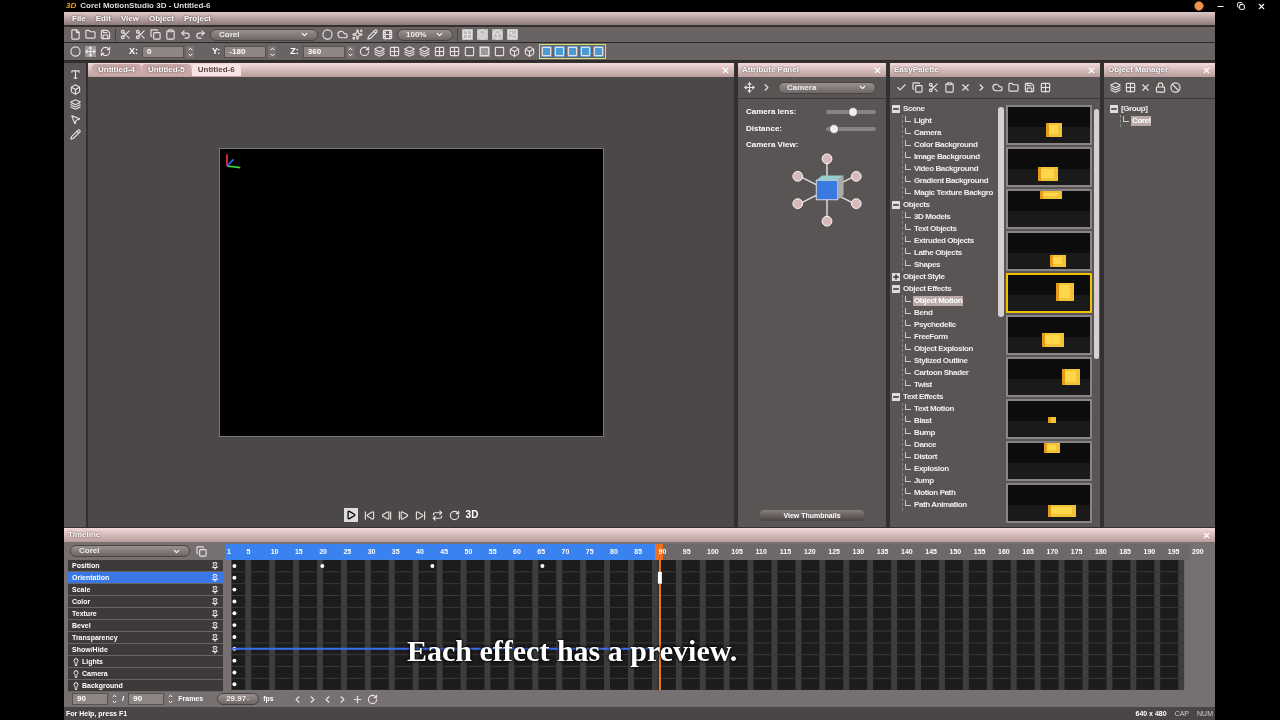 The image size is (1280, 720). Describe the element at coordinates (944, 241) in the screenshot. I see `tree-item: Extruded Objects` at that location.